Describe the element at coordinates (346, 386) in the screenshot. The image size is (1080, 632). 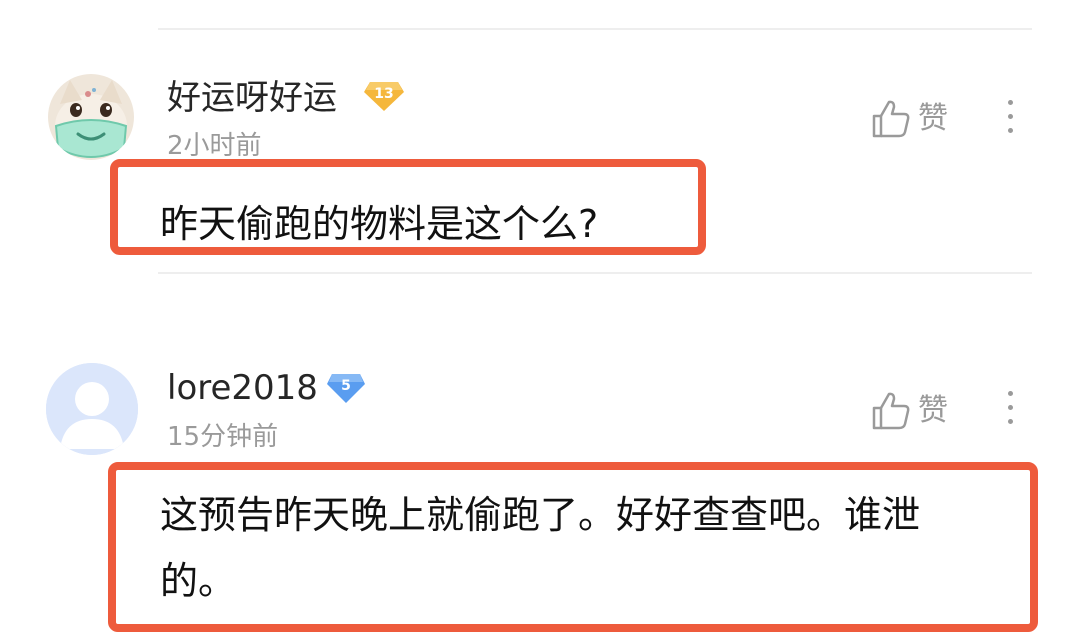
I see `level-number: 5` at that location.